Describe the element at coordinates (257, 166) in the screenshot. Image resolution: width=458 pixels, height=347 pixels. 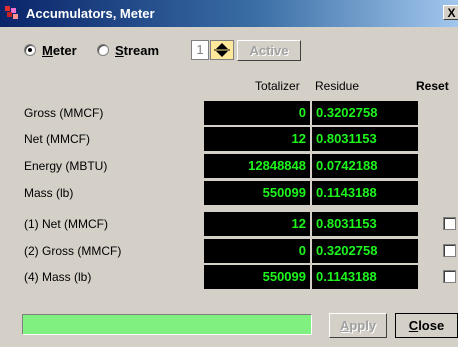
I see `totalizer-value: 12848848` at that location.